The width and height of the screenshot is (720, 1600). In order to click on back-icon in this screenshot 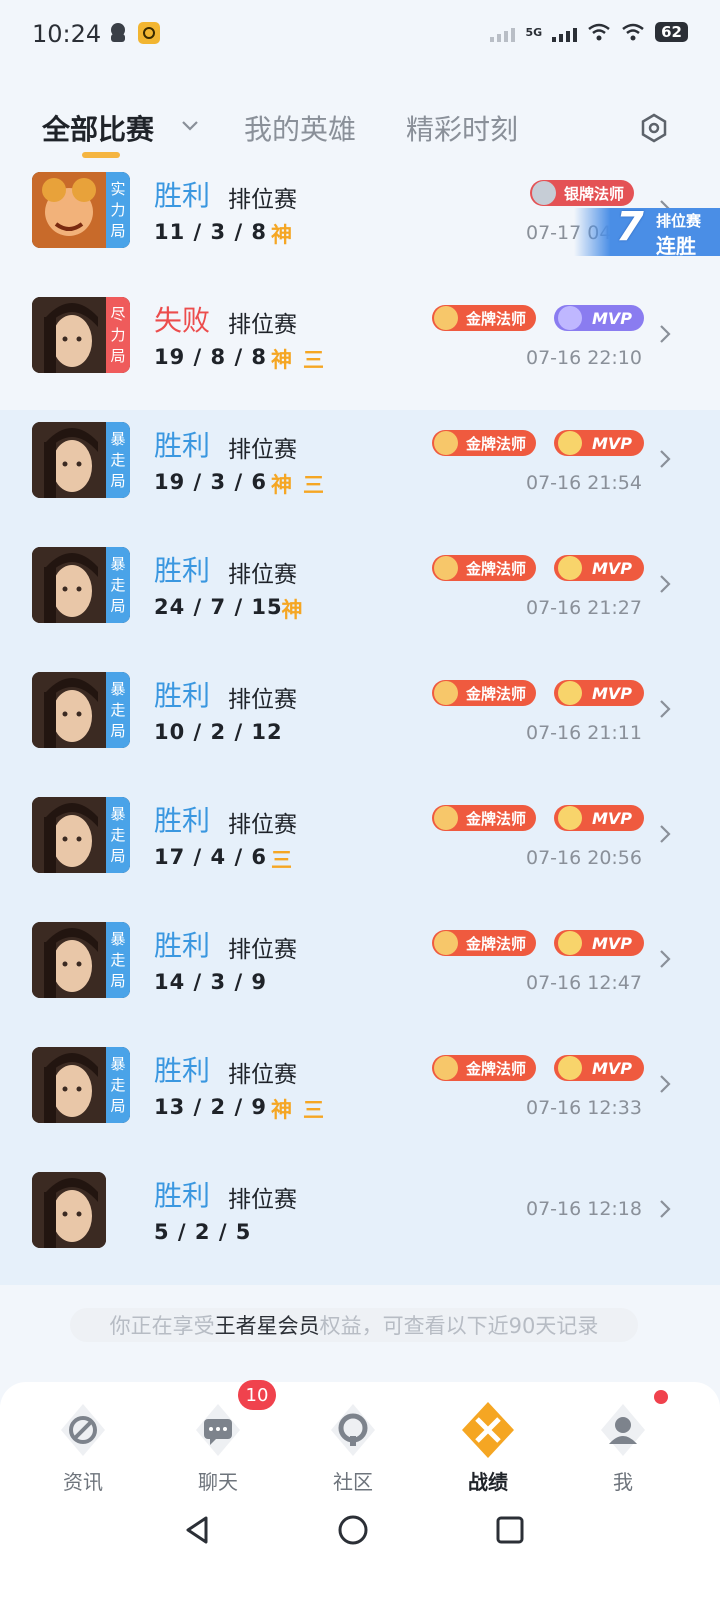, I will do `click(198, 1530)`.